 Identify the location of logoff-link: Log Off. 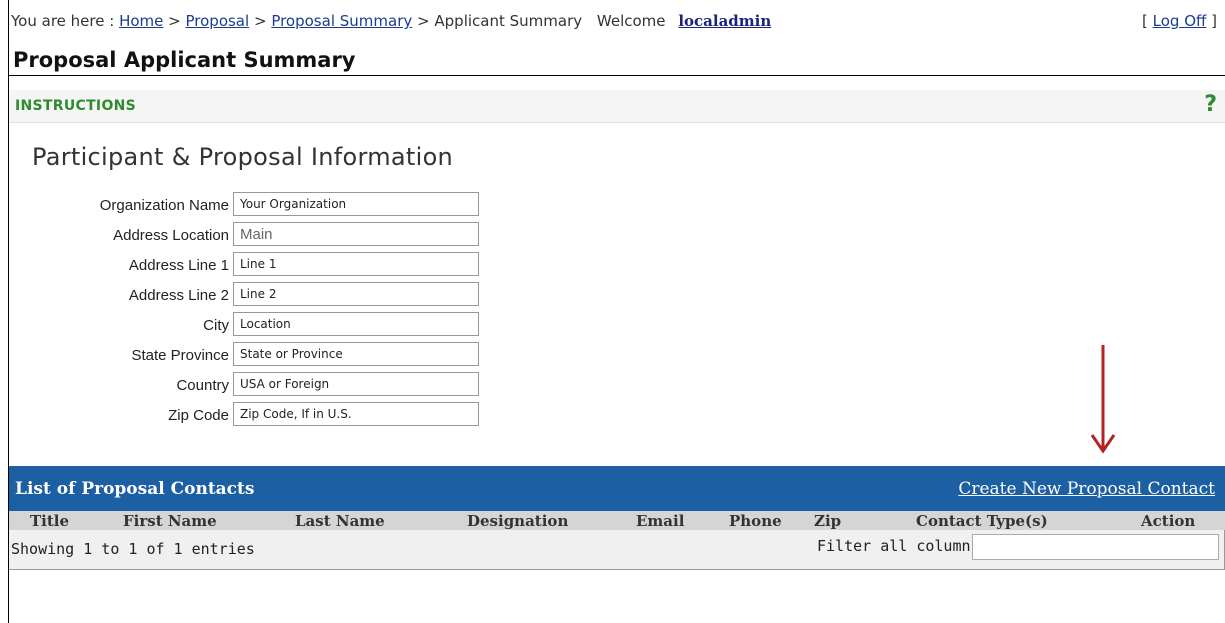
(1180, 21).